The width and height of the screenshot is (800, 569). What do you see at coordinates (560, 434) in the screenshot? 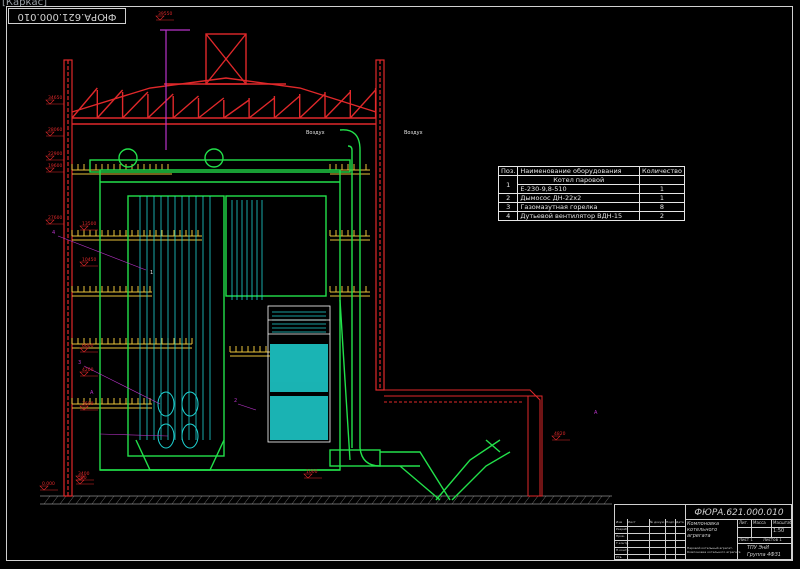
I see `elevation-label: 4820` at bounding box center [560, 434].